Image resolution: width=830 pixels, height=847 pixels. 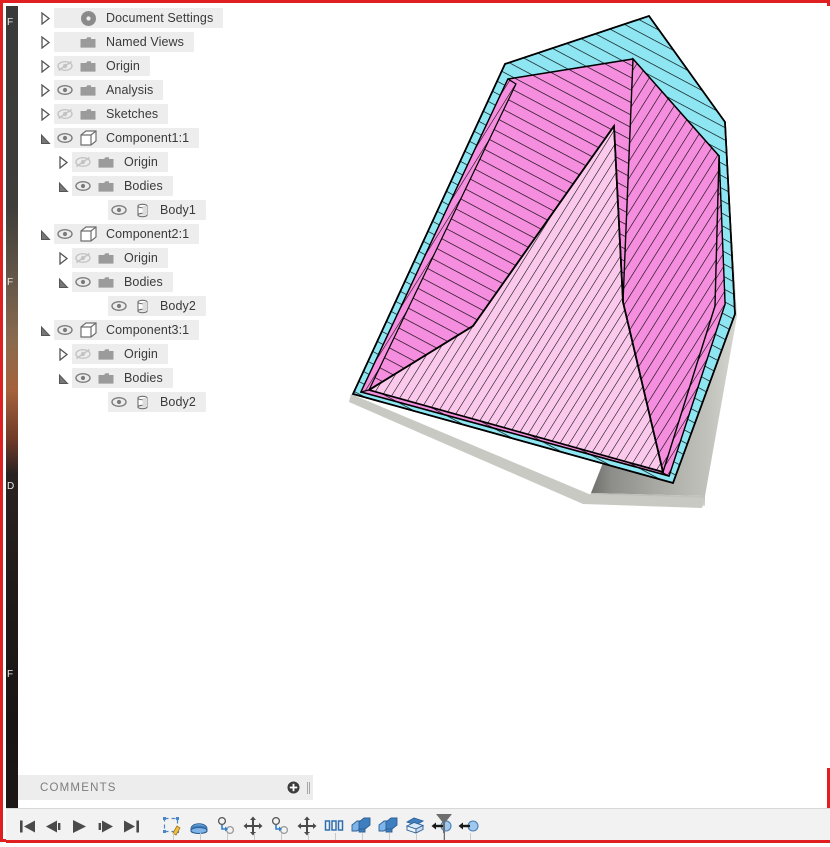 I want to click on tree-row: Component2:1, so click(x=174, y=234).